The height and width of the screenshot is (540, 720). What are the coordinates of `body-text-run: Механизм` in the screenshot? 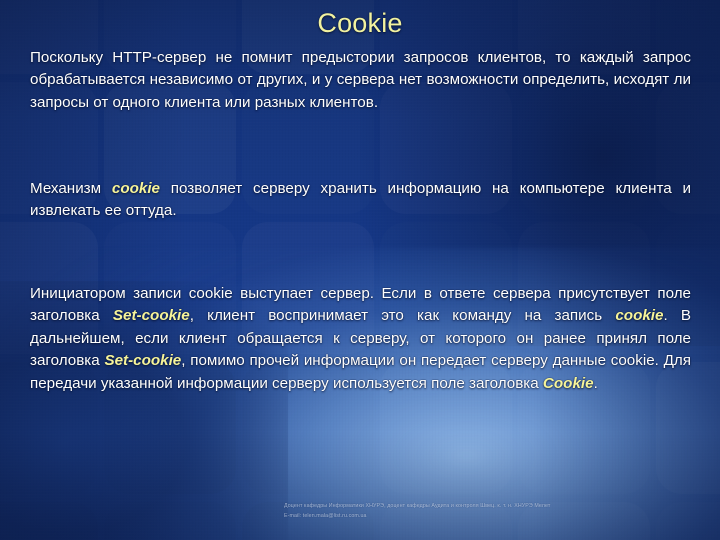 It's located at (71, 188).